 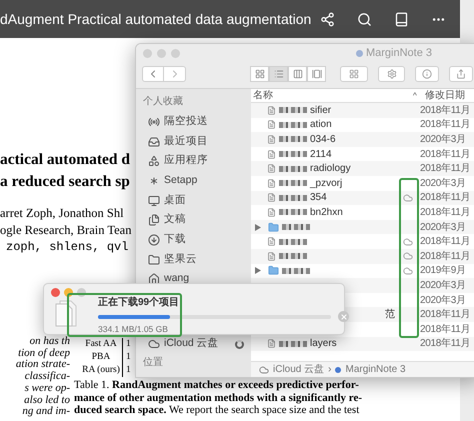 What do you see at coordinates (362, 154) in the screenshot?
I see `file-row: 2114 2018年11月` at bounding box center [362, 154].